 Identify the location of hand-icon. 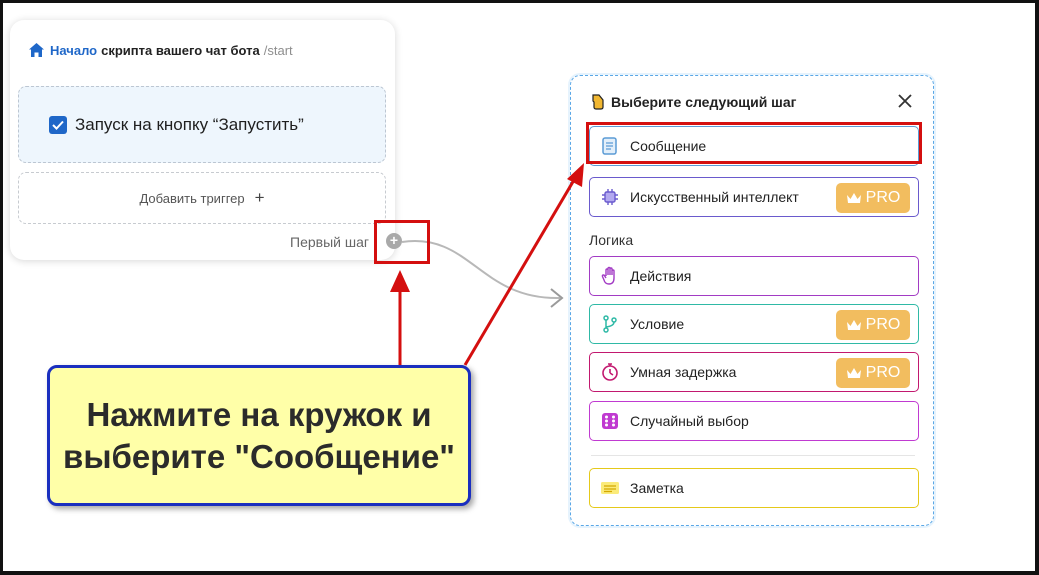
(610, 276).